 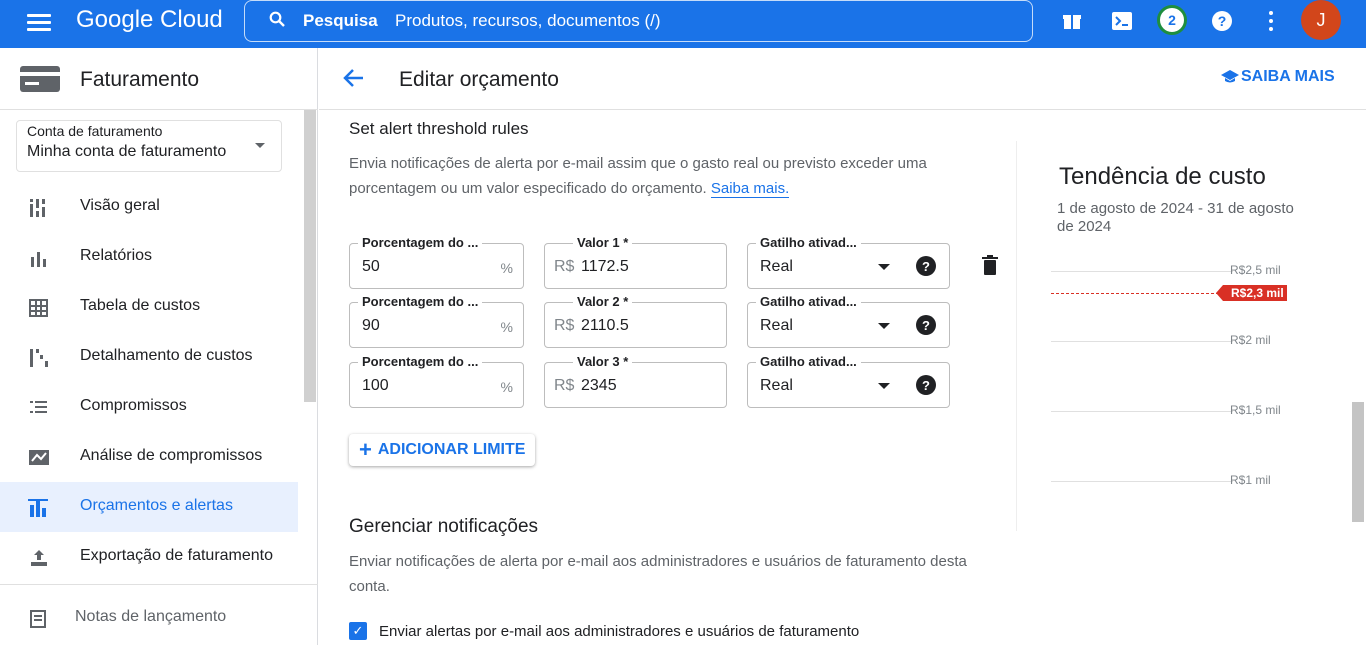 I want to click on sidebar-item-commitments: Compromissos, so click(x=149, y=407).